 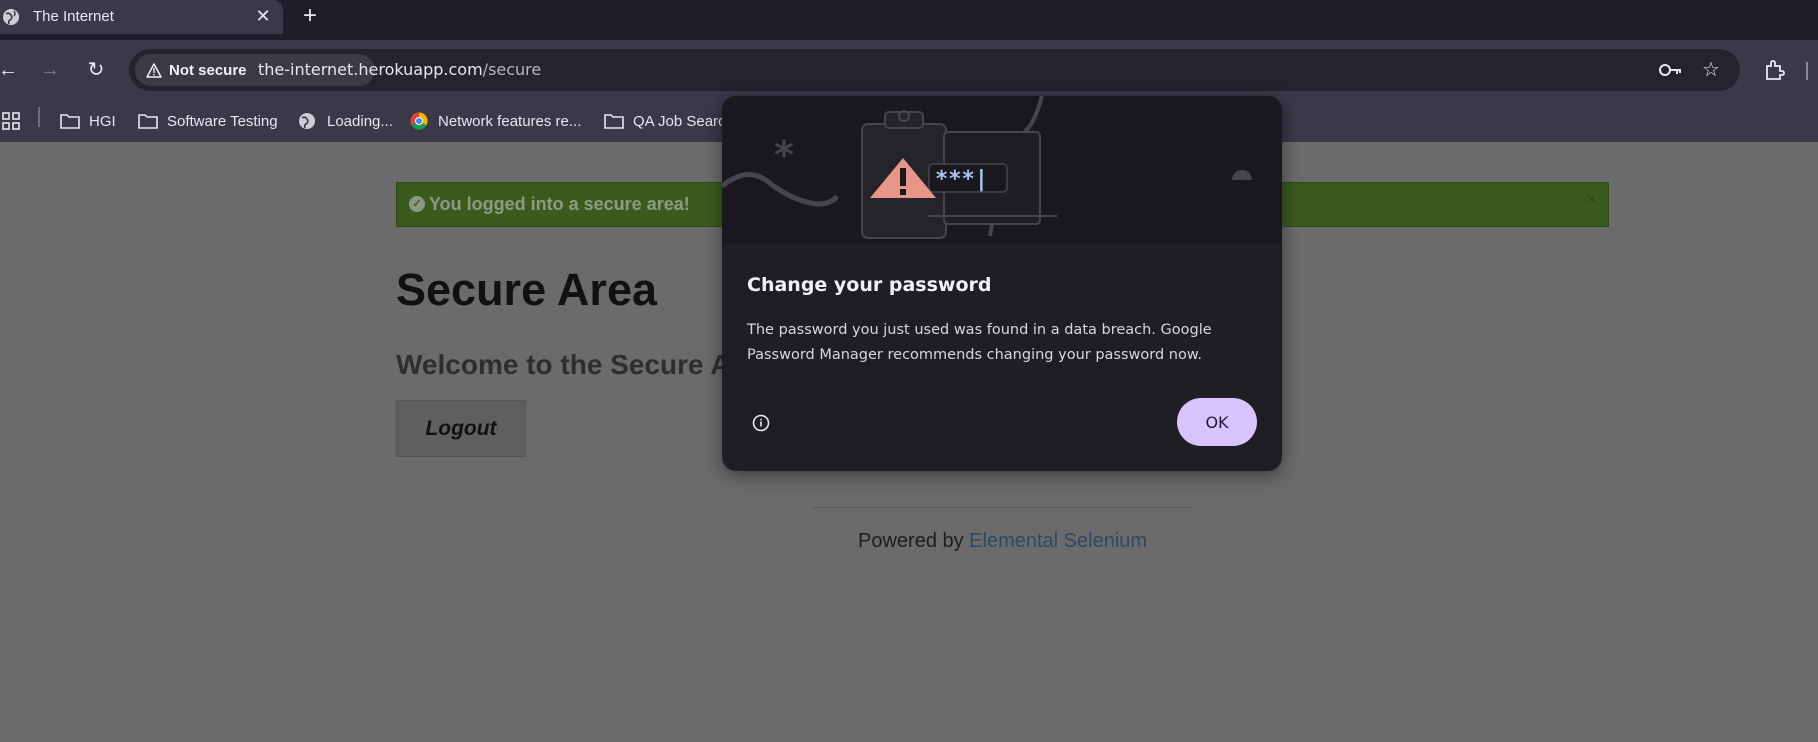 I want to click on page-footer: Powered by Elemental Selenium, so click(x=1002, y=541).